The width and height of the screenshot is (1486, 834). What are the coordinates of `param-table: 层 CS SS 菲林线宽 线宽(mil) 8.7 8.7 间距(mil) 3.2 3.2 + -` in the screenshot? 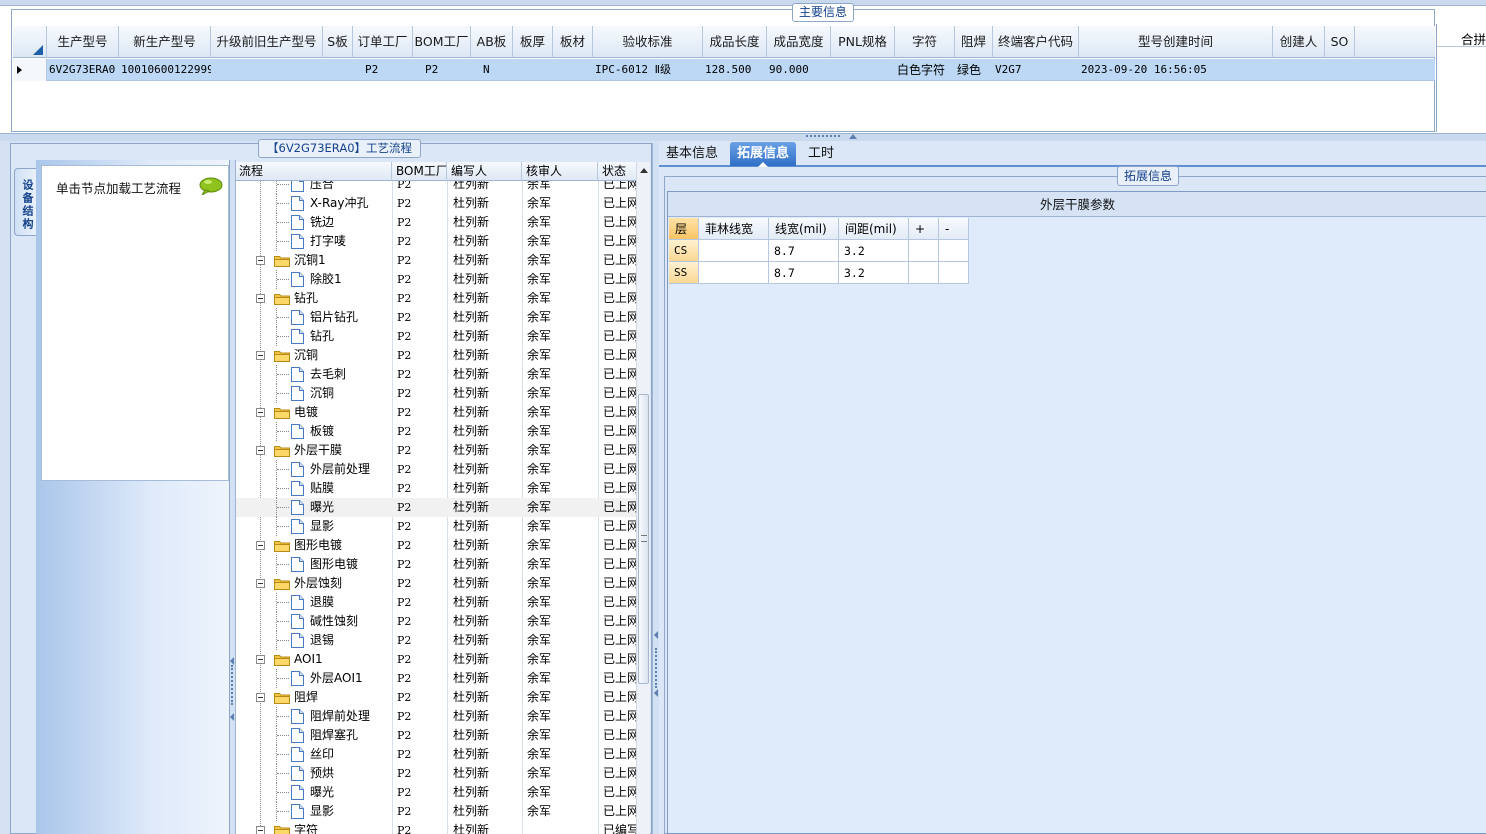 It's located at (819, 251).